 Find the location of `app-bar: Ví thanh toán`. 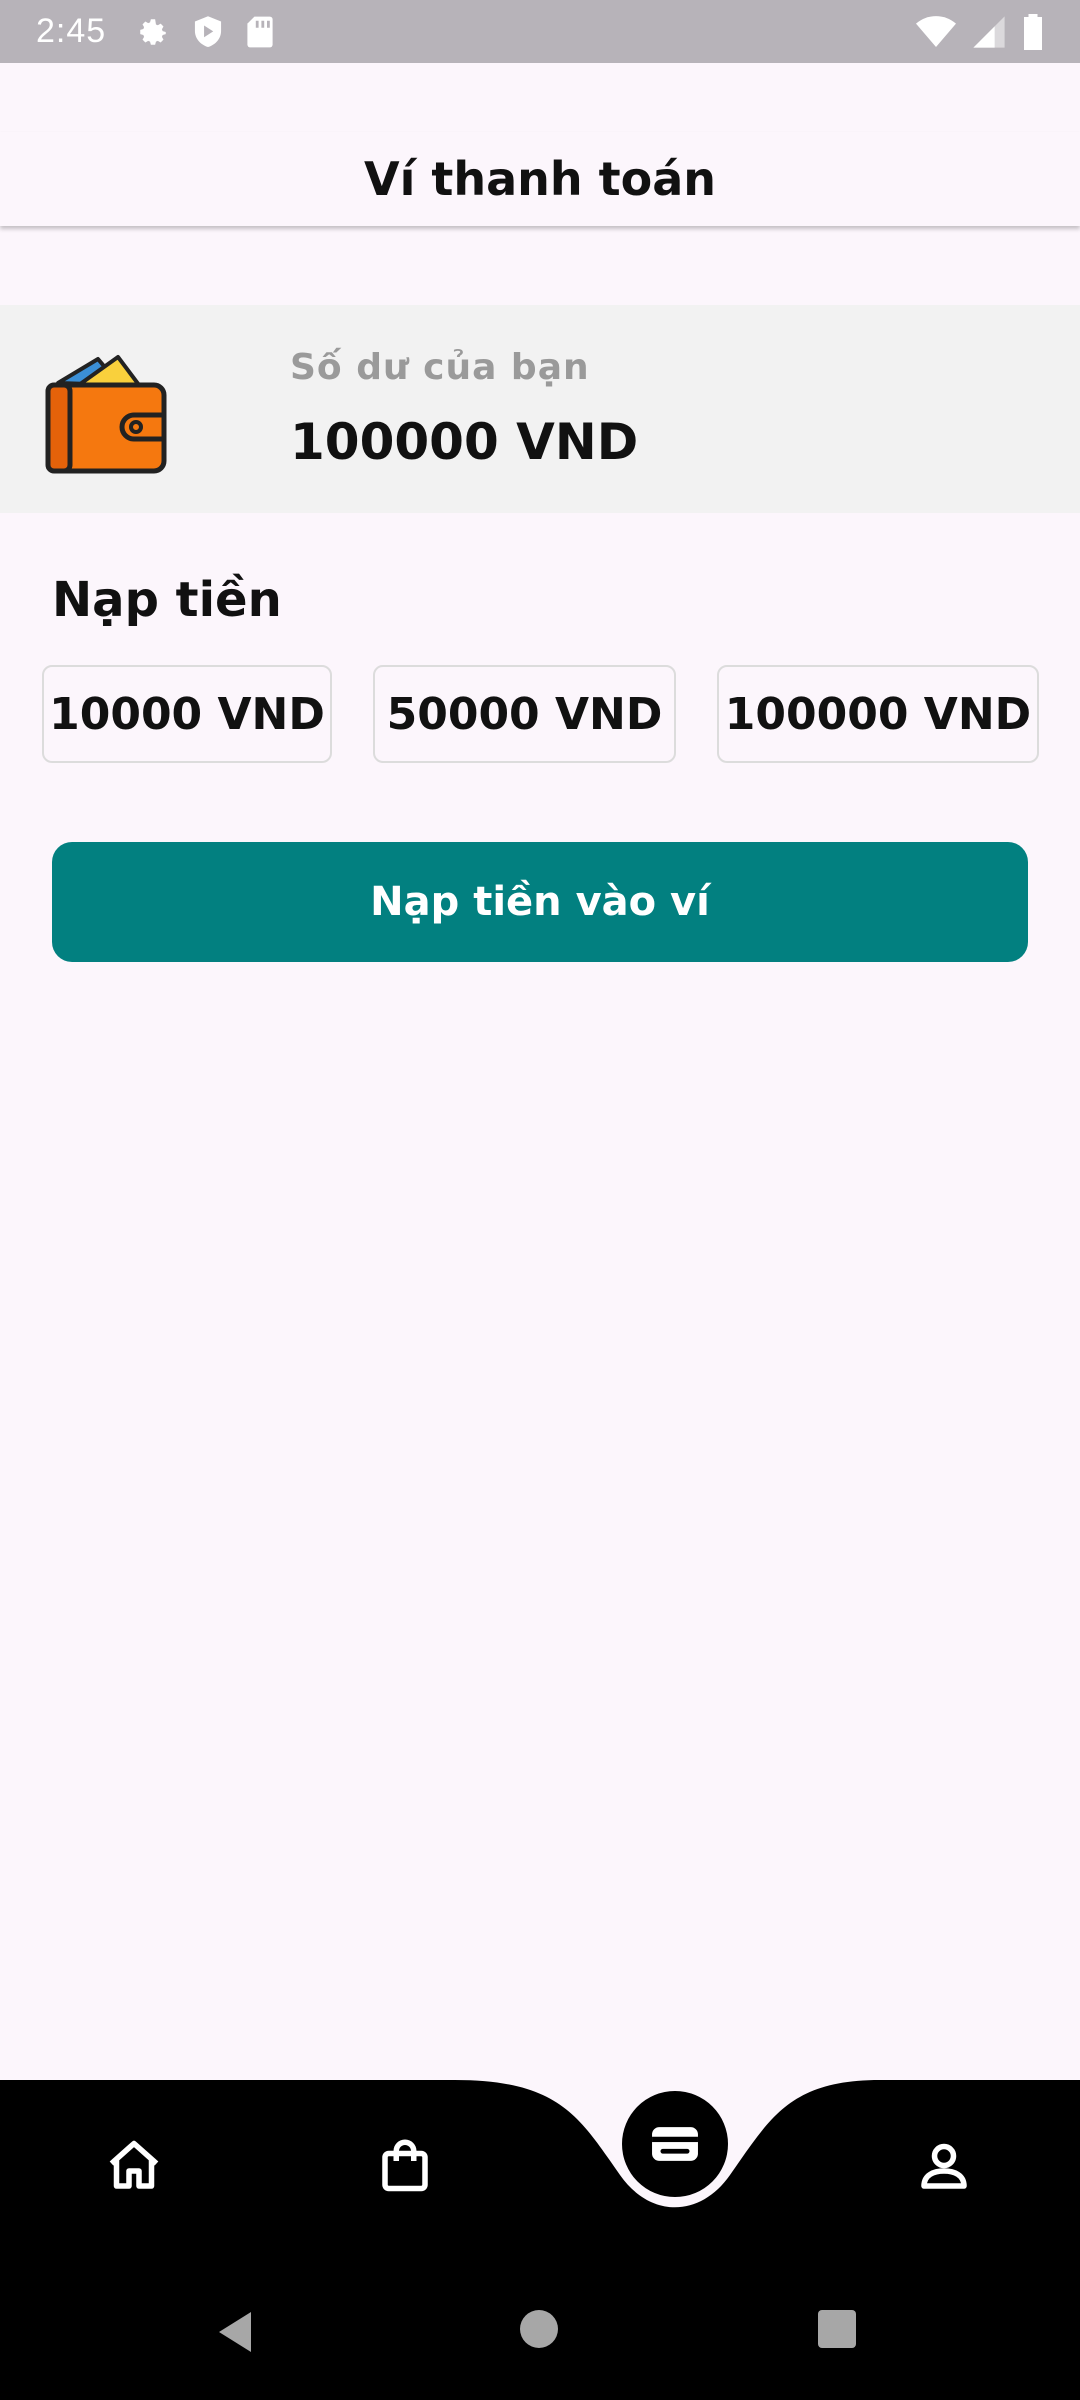

app-bar: Ví thanh toán is located at coordinates (540, 179).